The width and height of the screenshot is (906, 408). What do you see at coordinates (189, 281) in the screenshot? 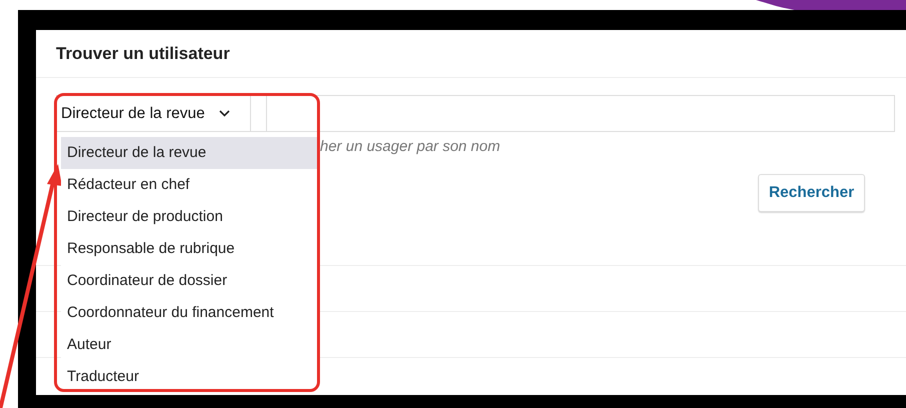
I see `dropdown-option: Coordinateur de dossier` at bounding box center [189, 281].